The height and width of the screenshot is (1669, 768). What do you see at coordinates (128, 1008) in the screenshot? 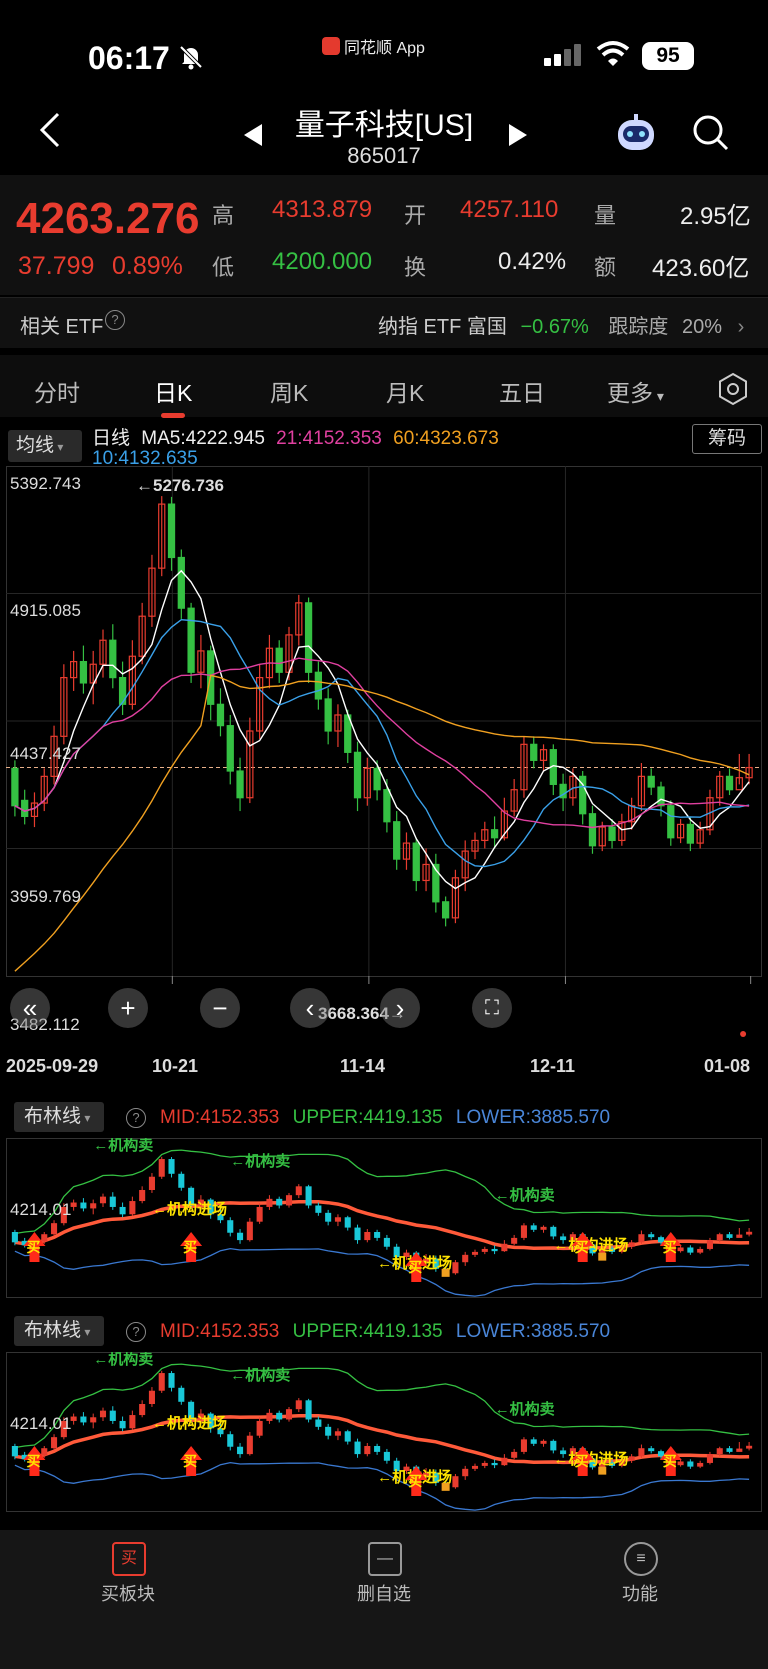
I see `zoom-in-icon: +` at bounding box center [128, 1008].